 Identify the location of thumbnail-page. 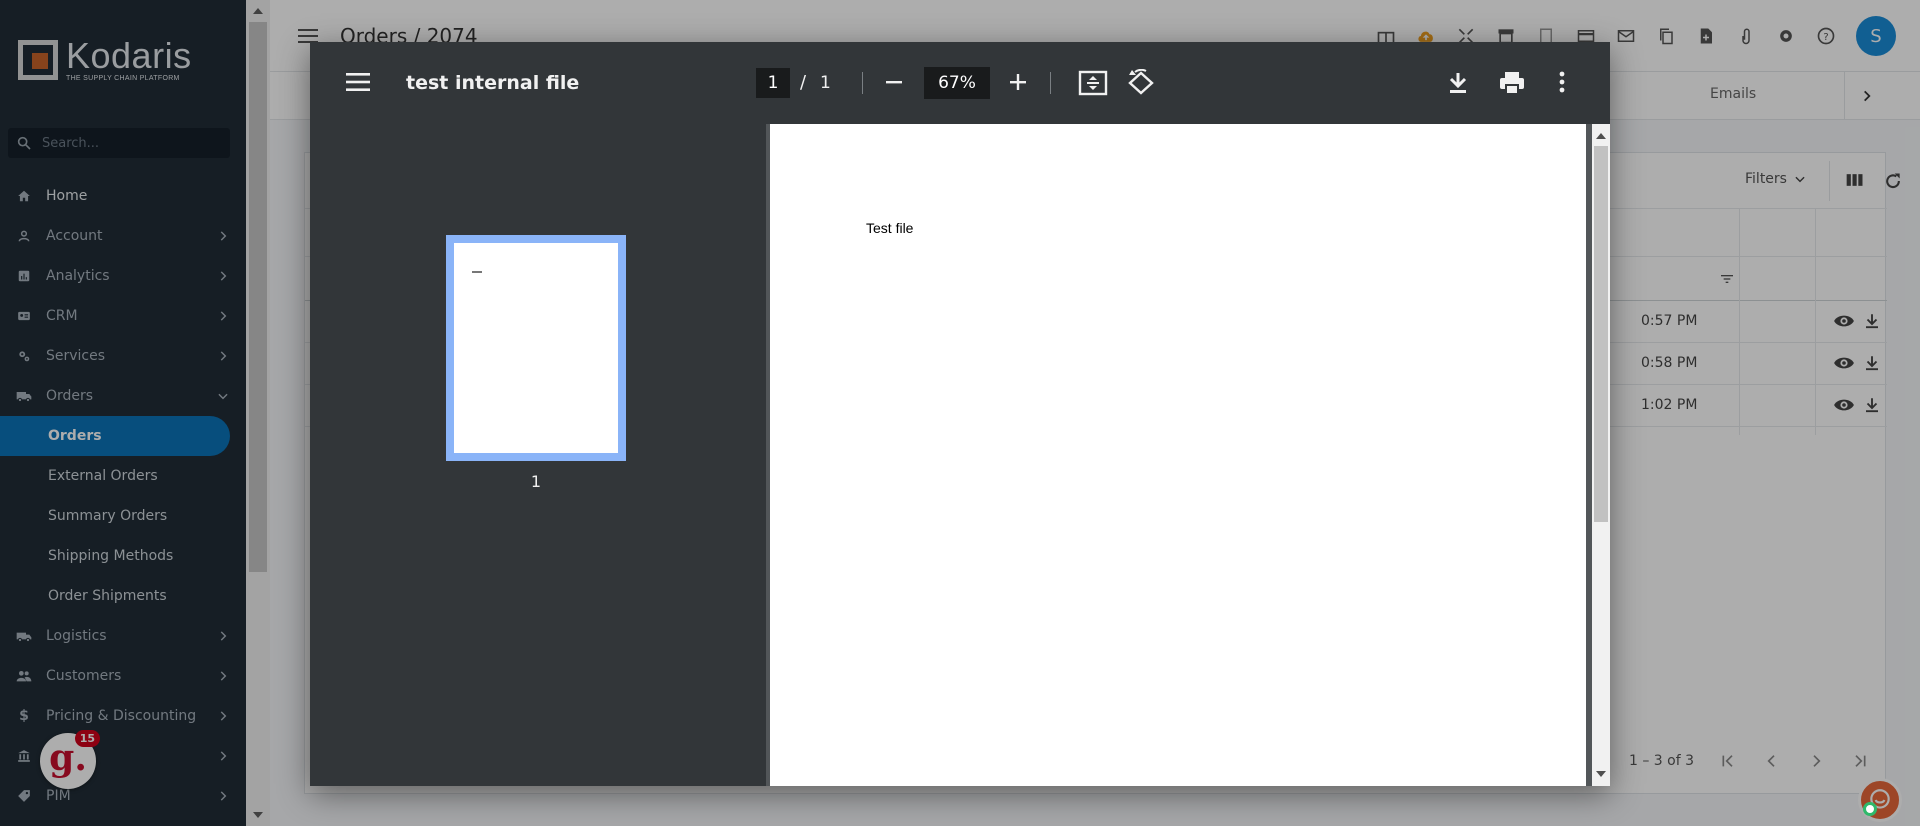
(536, 348).